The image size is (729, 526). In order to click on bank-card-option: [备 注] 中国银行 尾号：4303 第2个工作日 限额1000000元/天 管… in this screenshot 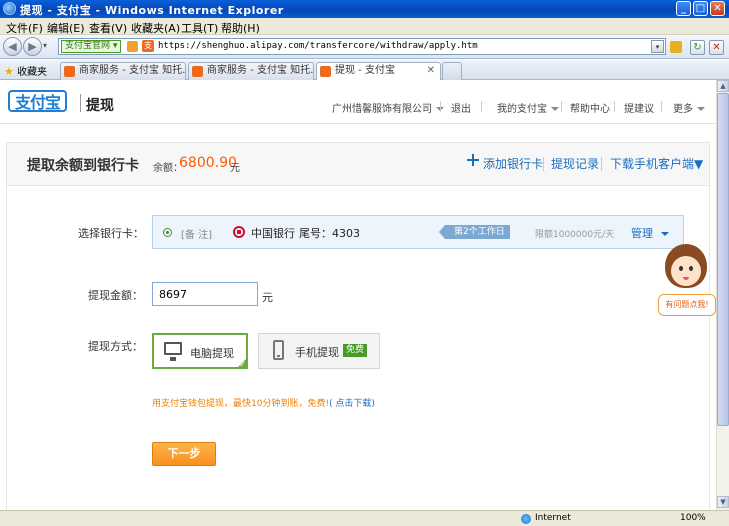, I will do `click(418, 232)`.